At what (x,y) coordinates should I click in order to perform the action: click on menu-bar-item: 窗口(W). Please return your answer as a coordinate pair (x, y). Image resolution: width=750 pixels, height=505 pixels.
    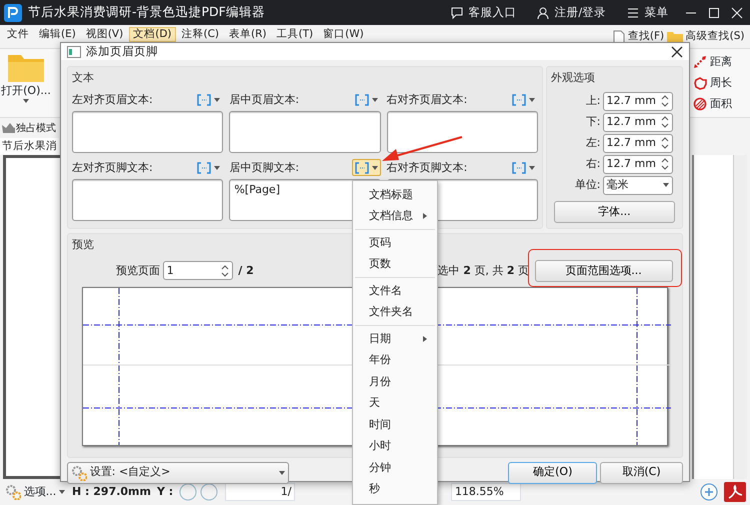
    Looking at the image, I should click on (343, 34).